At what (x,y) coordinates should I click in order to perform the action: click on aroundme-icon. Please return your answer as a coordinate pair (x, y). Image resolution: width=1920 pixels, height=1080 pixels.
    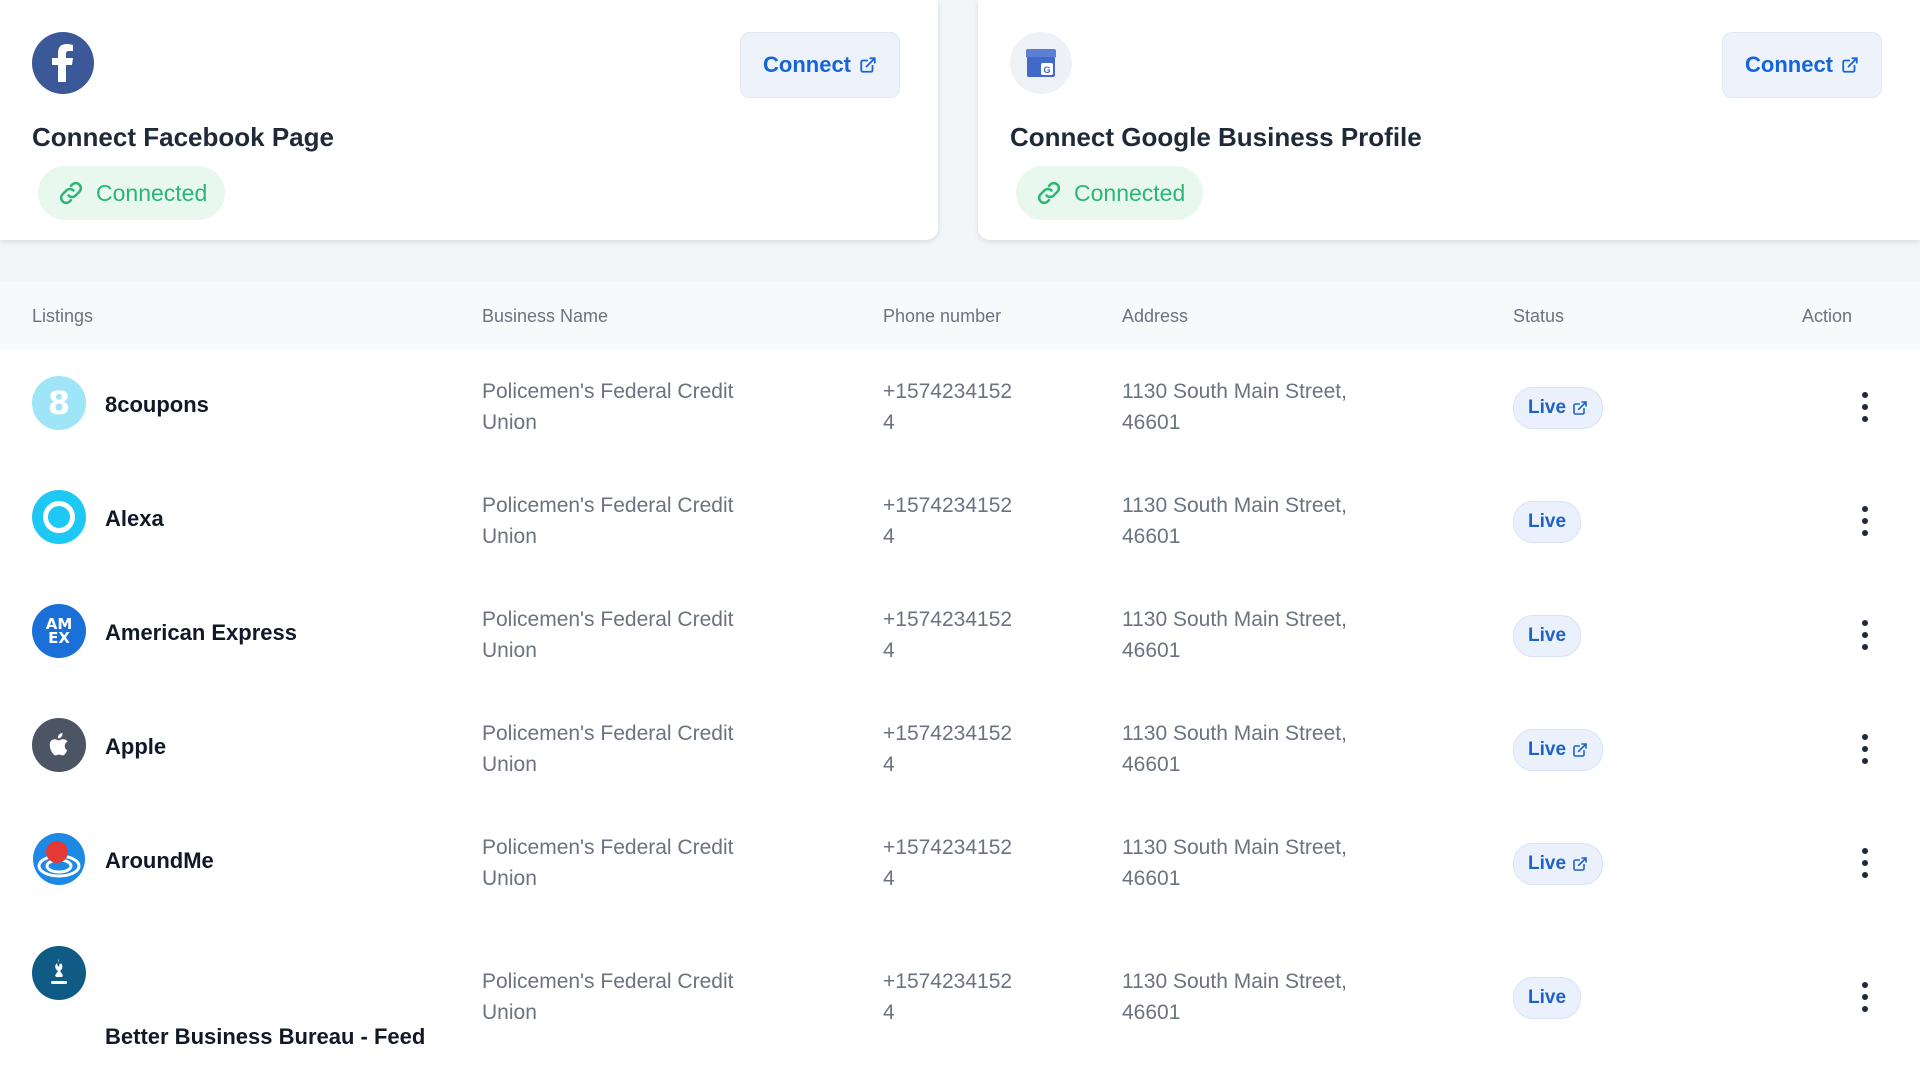
    Looking at the image, I should click on (59, 859).